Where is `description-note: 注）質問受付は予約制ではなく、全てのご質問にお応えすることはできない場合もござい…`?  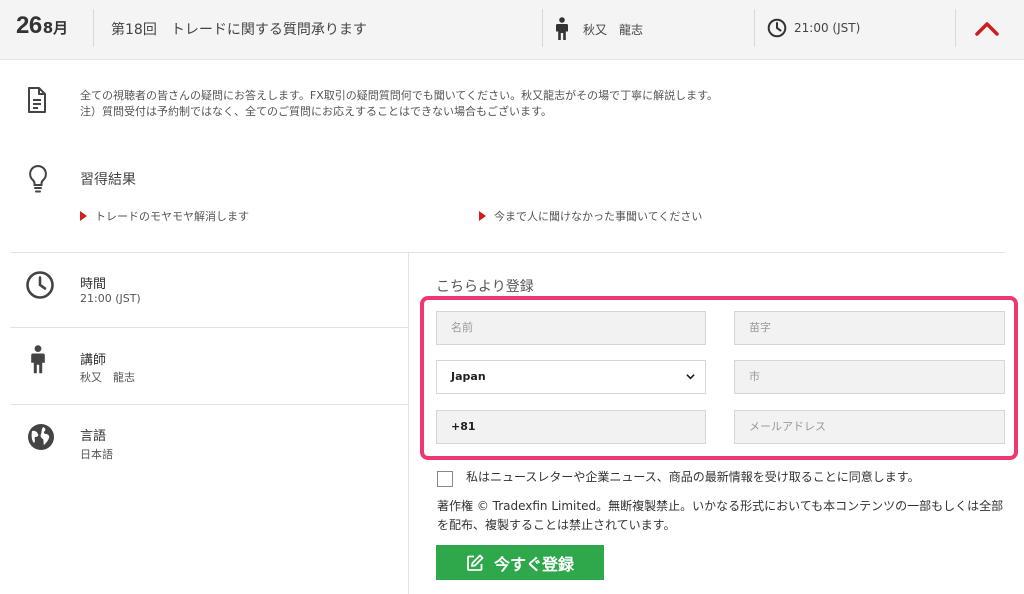 description-note: 注）質問受付は予約制ではなく、全てのご質問にお応えすることはできない場合もござい… is located at coordinates (316, 111).